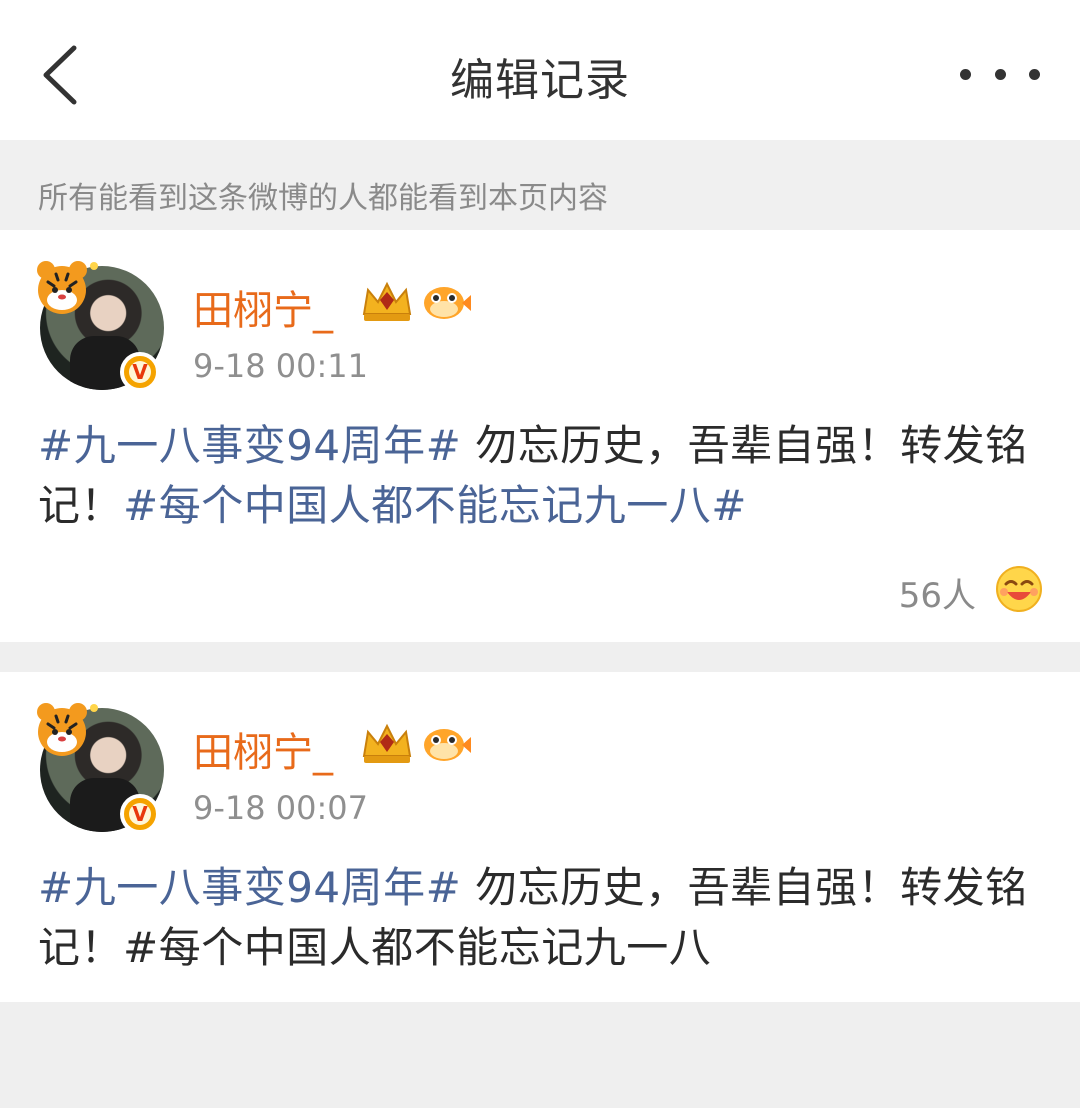 This screenshot has width=1080, height=1108. Describe the element at coordinates (937, 592) in the screenshot. I see `reaction-count: 56人` at that location.